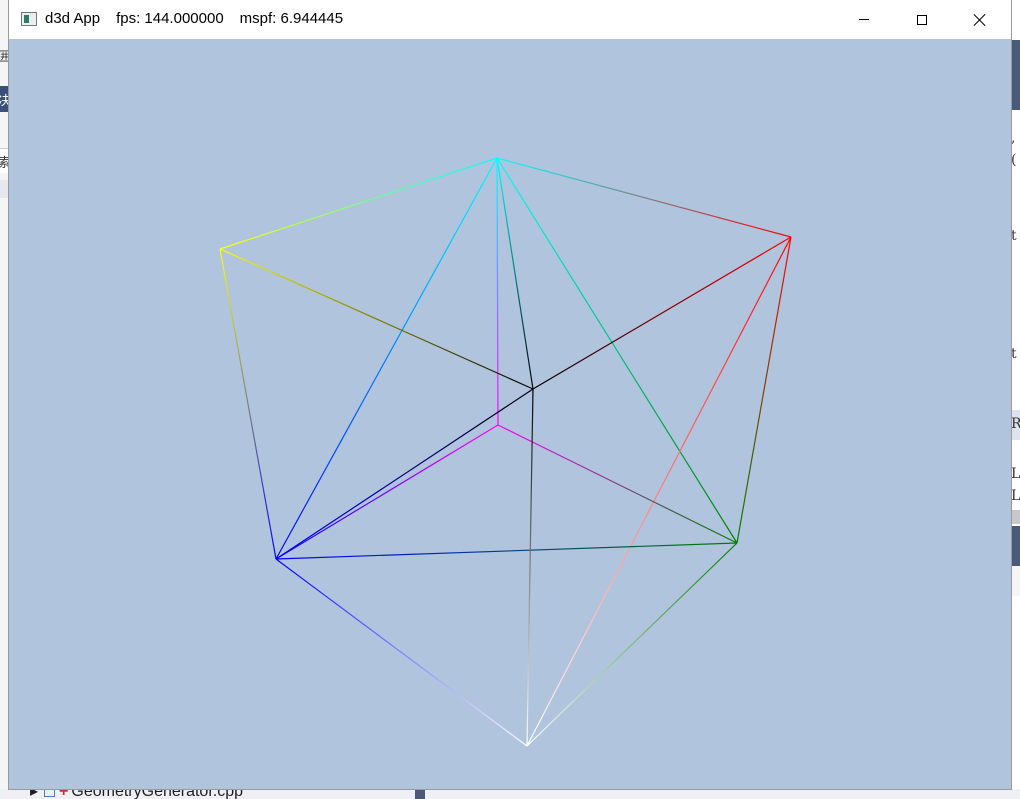 This screenshot has height=799, width=1020. I want to click on expand-arrow-icon: ▸, so click(34, 794).